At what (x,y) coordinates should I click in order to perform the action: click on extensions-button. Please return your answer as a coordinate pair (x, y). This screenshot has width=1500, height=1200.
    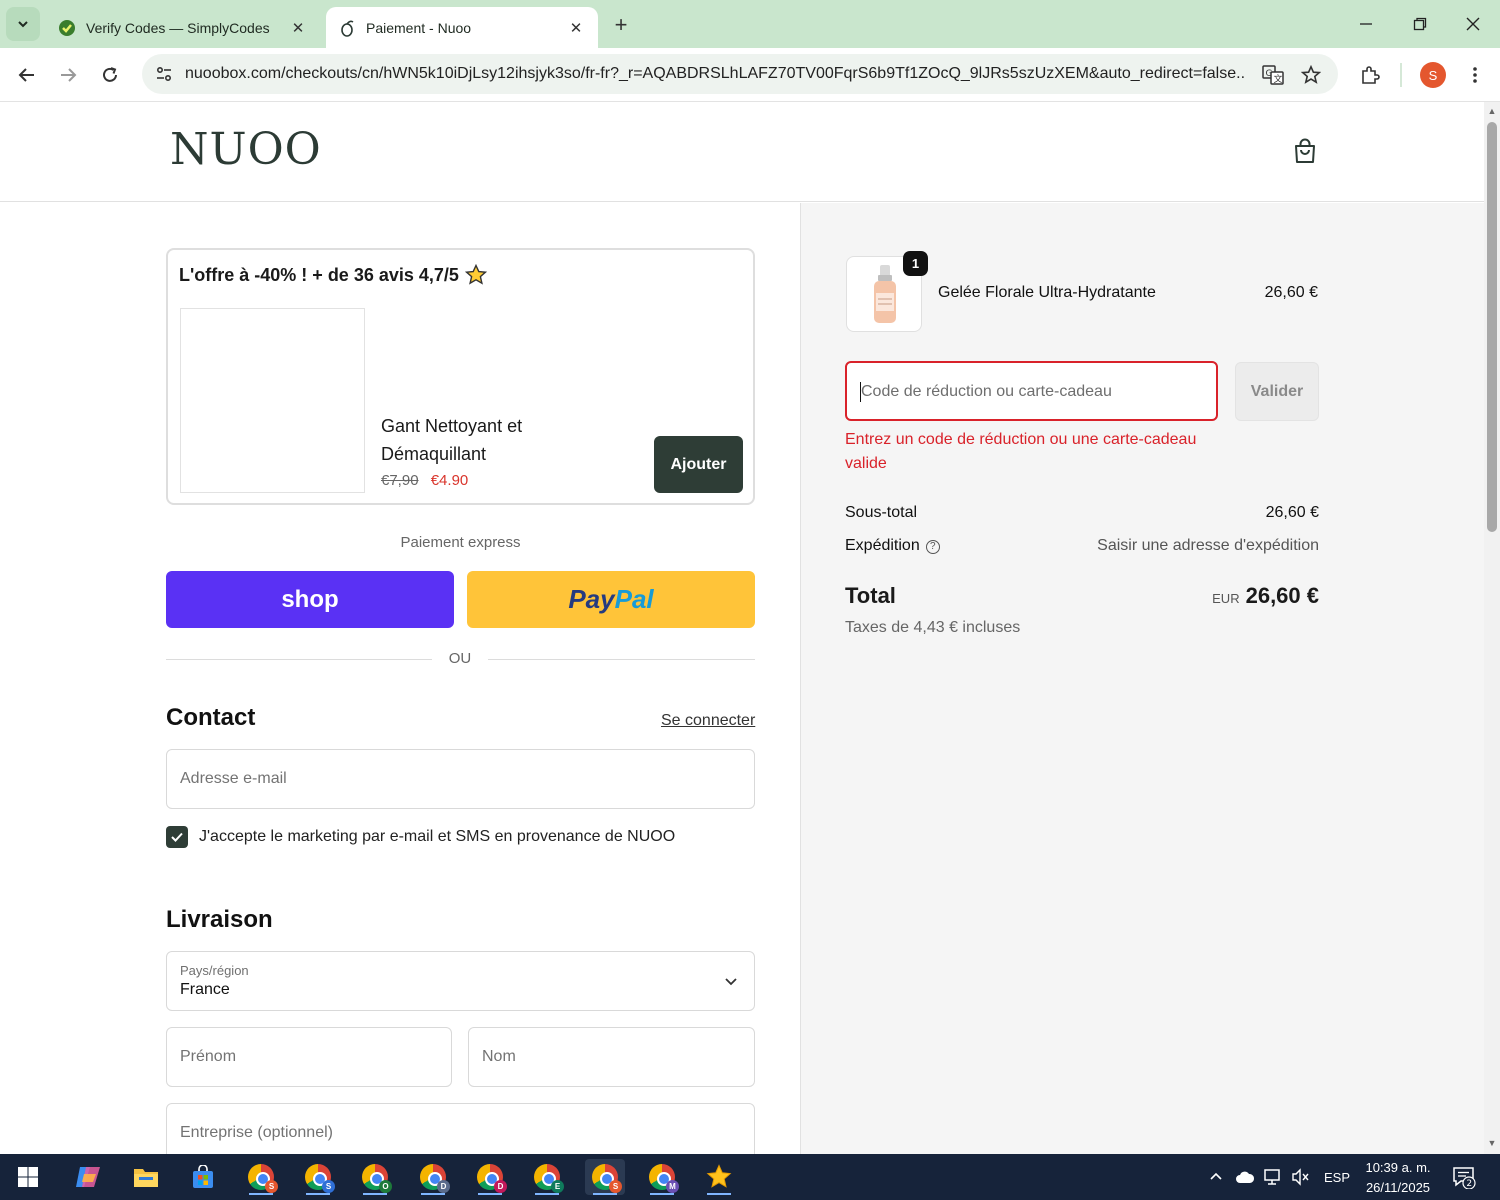
    Looking at the image, I should click on (1370, 75).